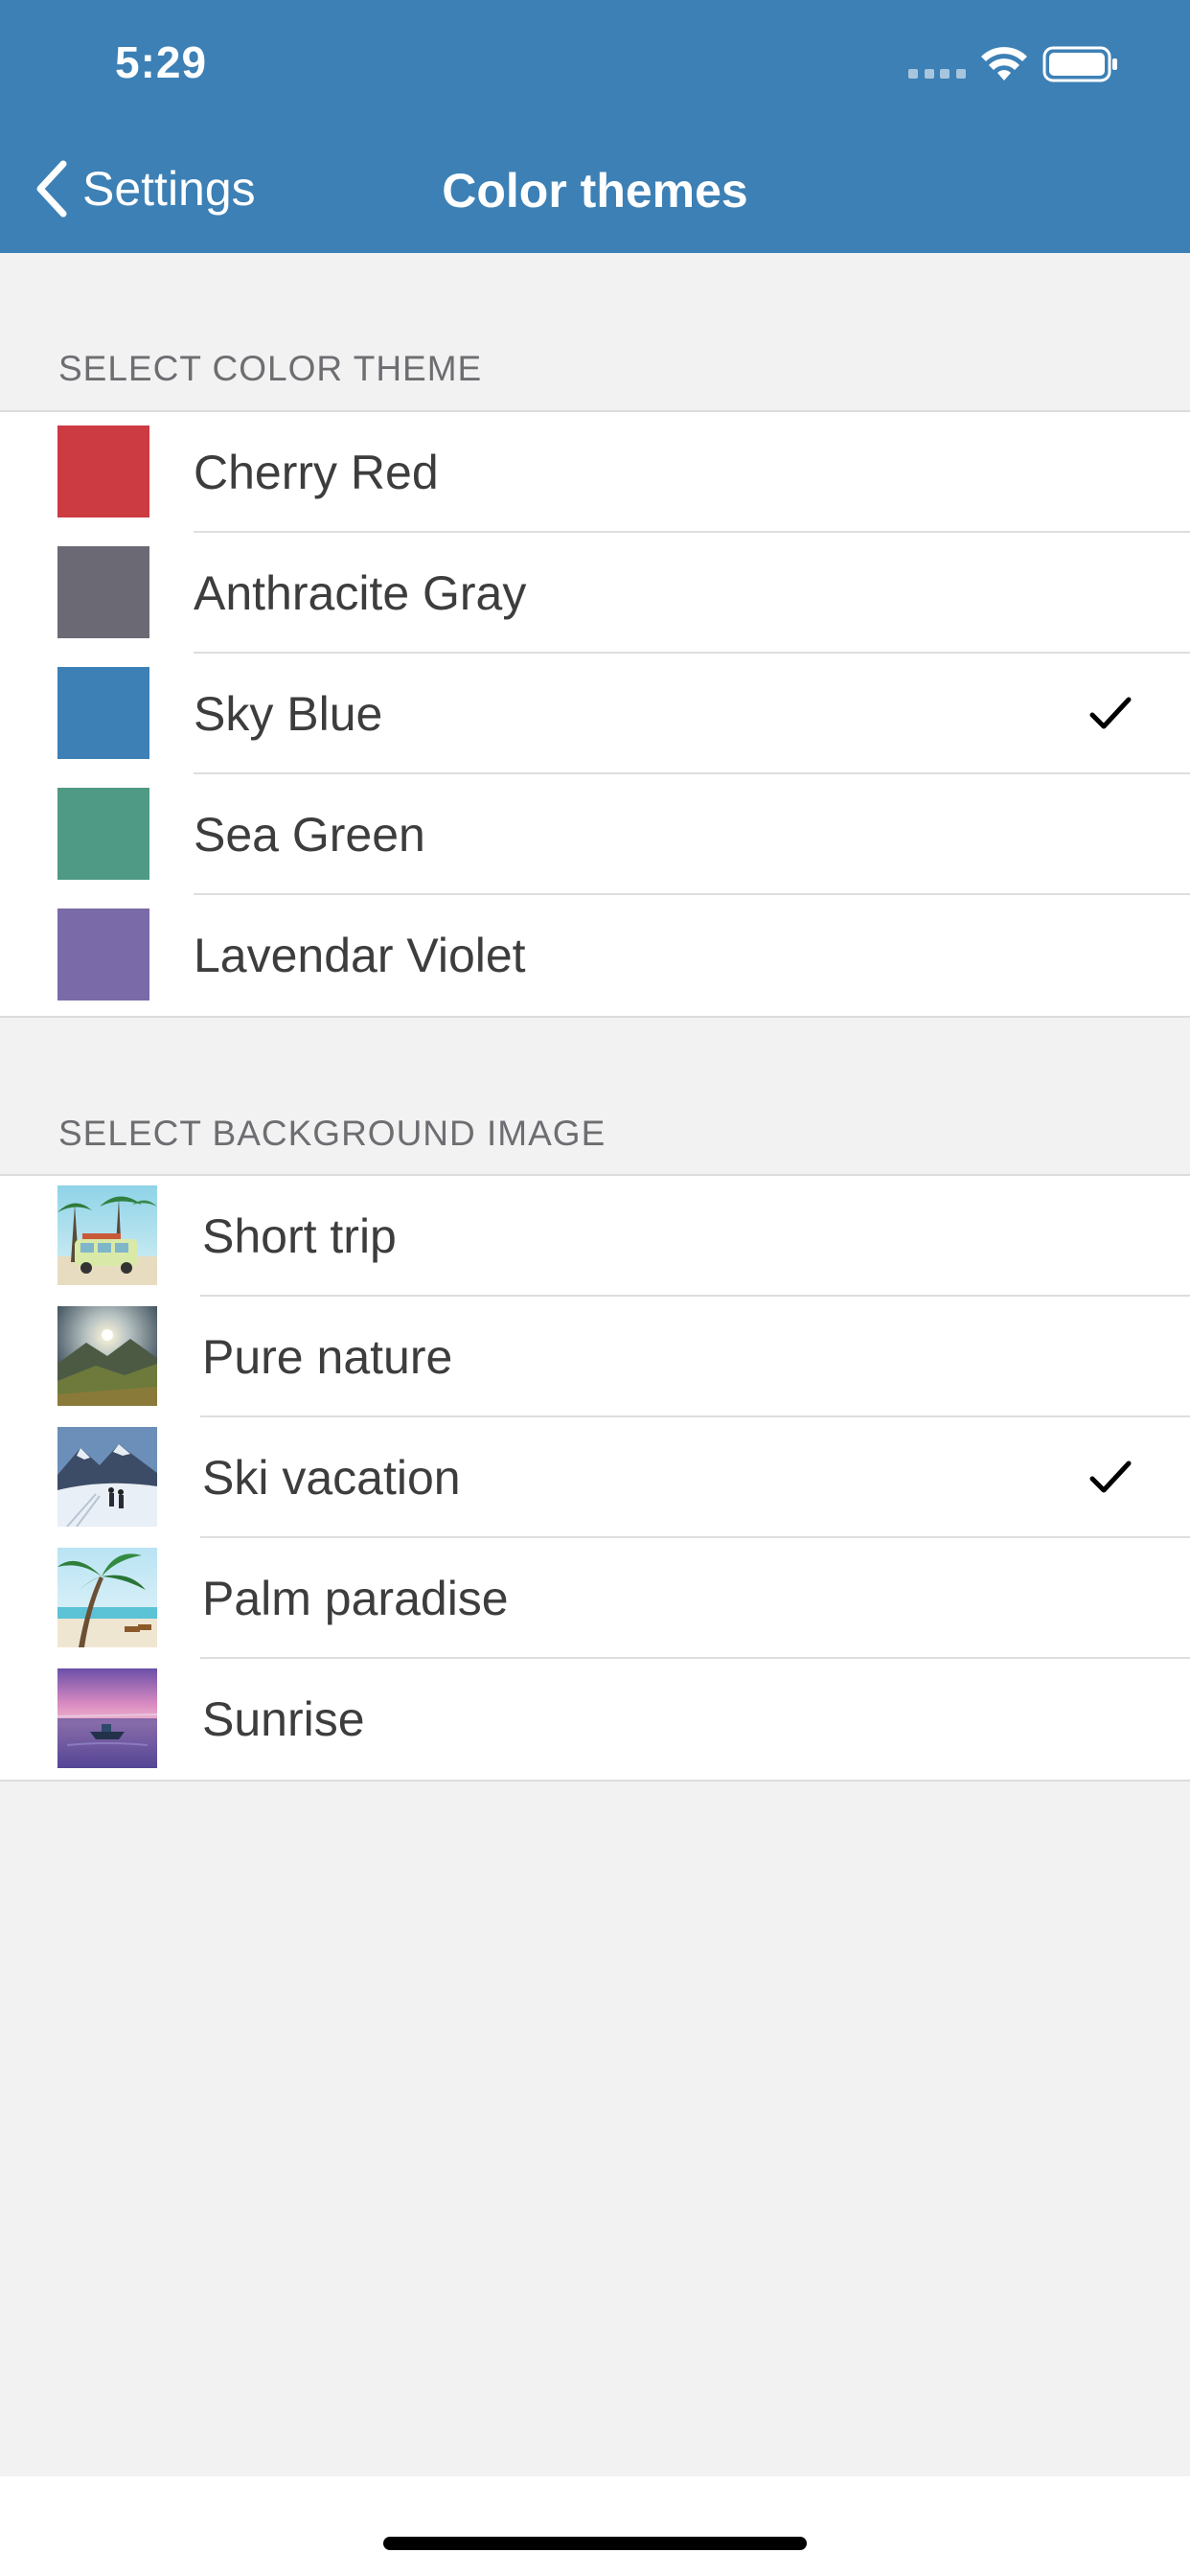 The height and width of the screenshot is (2576, 1190). What do you see at coordinates (107, 1598) in the screenshot?
I see `palm-beach-thumbnail-icon` at bounding box center [107, 1598].